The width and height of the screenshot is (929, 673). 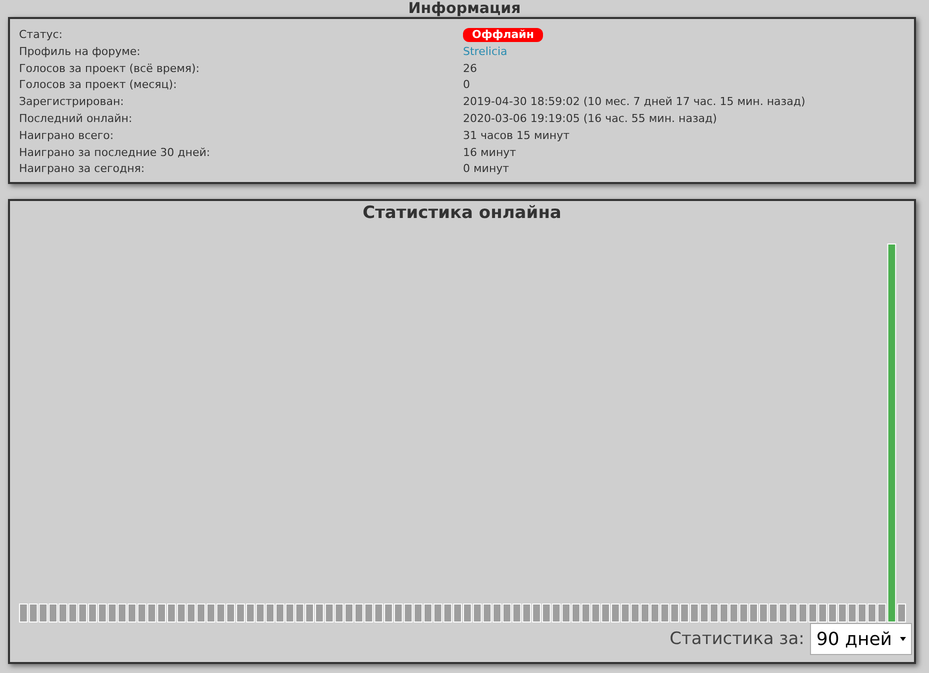 What do you see at coordinates (462, 213) in the screenshot?
I see `section-title: Статистика онлайна` at bounding box center [462, 213].